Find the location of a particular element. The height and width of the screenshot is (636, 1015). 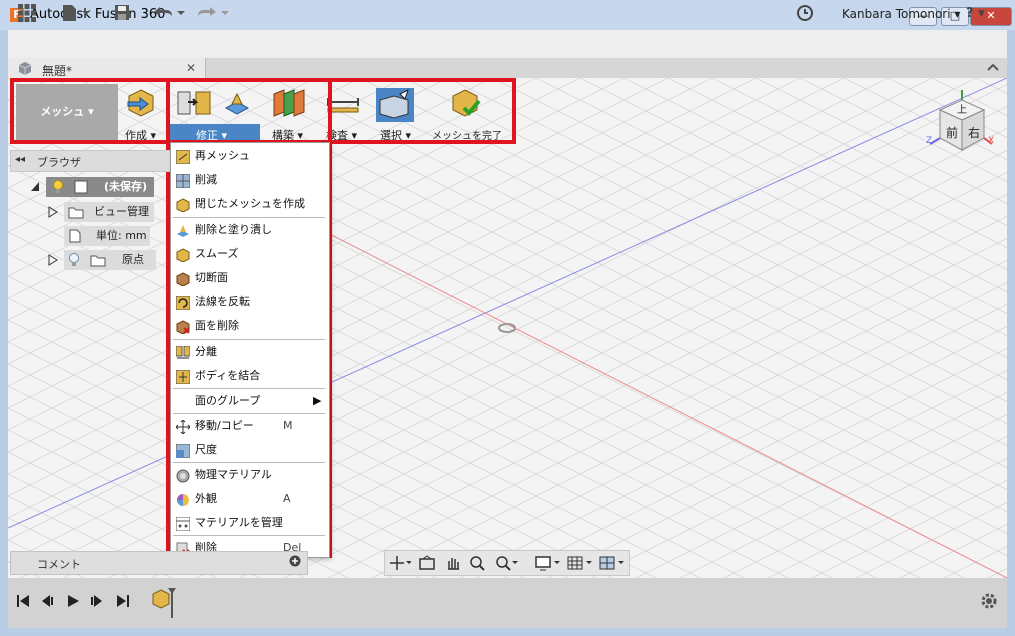

look-at-icon is located at coordinates (427, 564).